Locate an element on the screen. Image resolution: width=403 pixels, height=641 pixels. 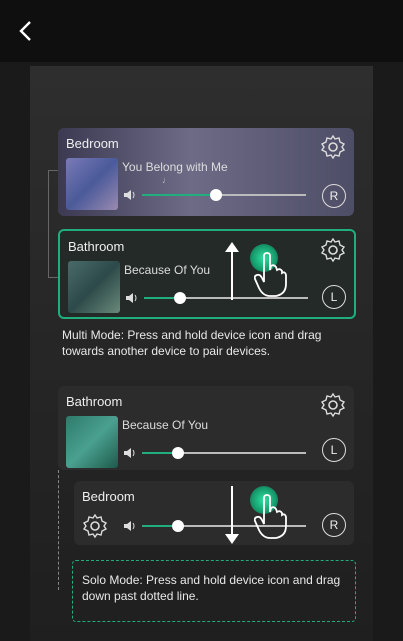
arrow-down-icon is located at coordinates (232, 515).